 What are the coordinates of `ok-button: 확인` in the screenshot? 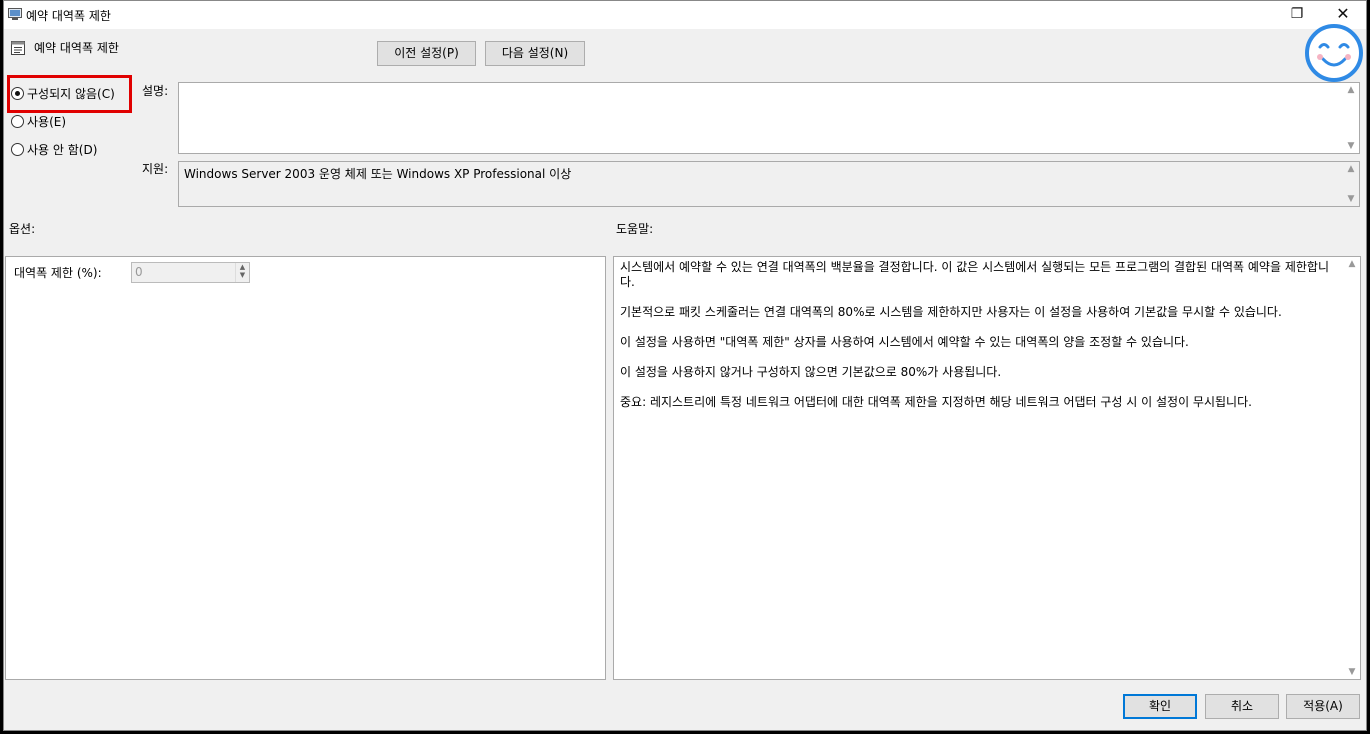 It's located at (1160, 706).